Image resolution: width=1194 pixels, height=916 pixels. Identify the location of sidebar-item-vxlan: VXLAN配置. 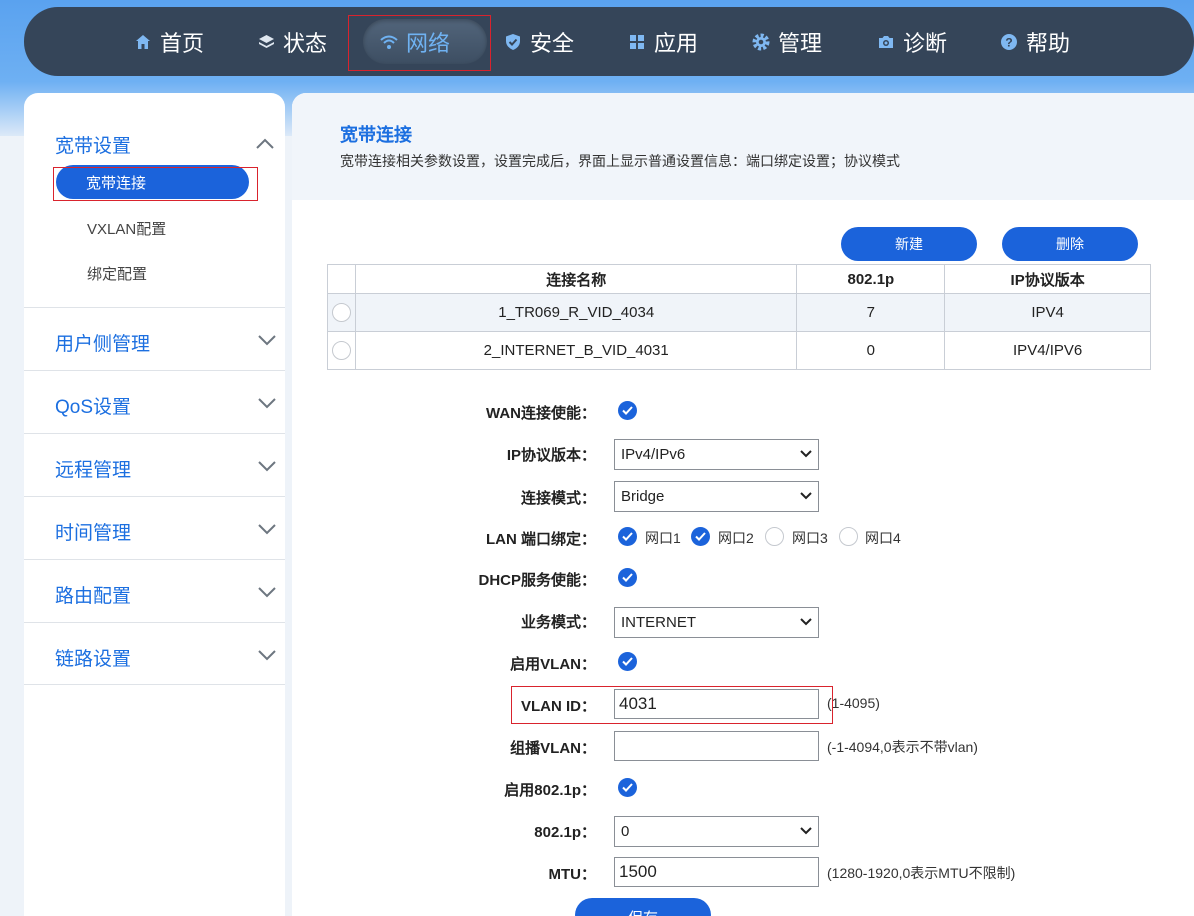
(126, 228).